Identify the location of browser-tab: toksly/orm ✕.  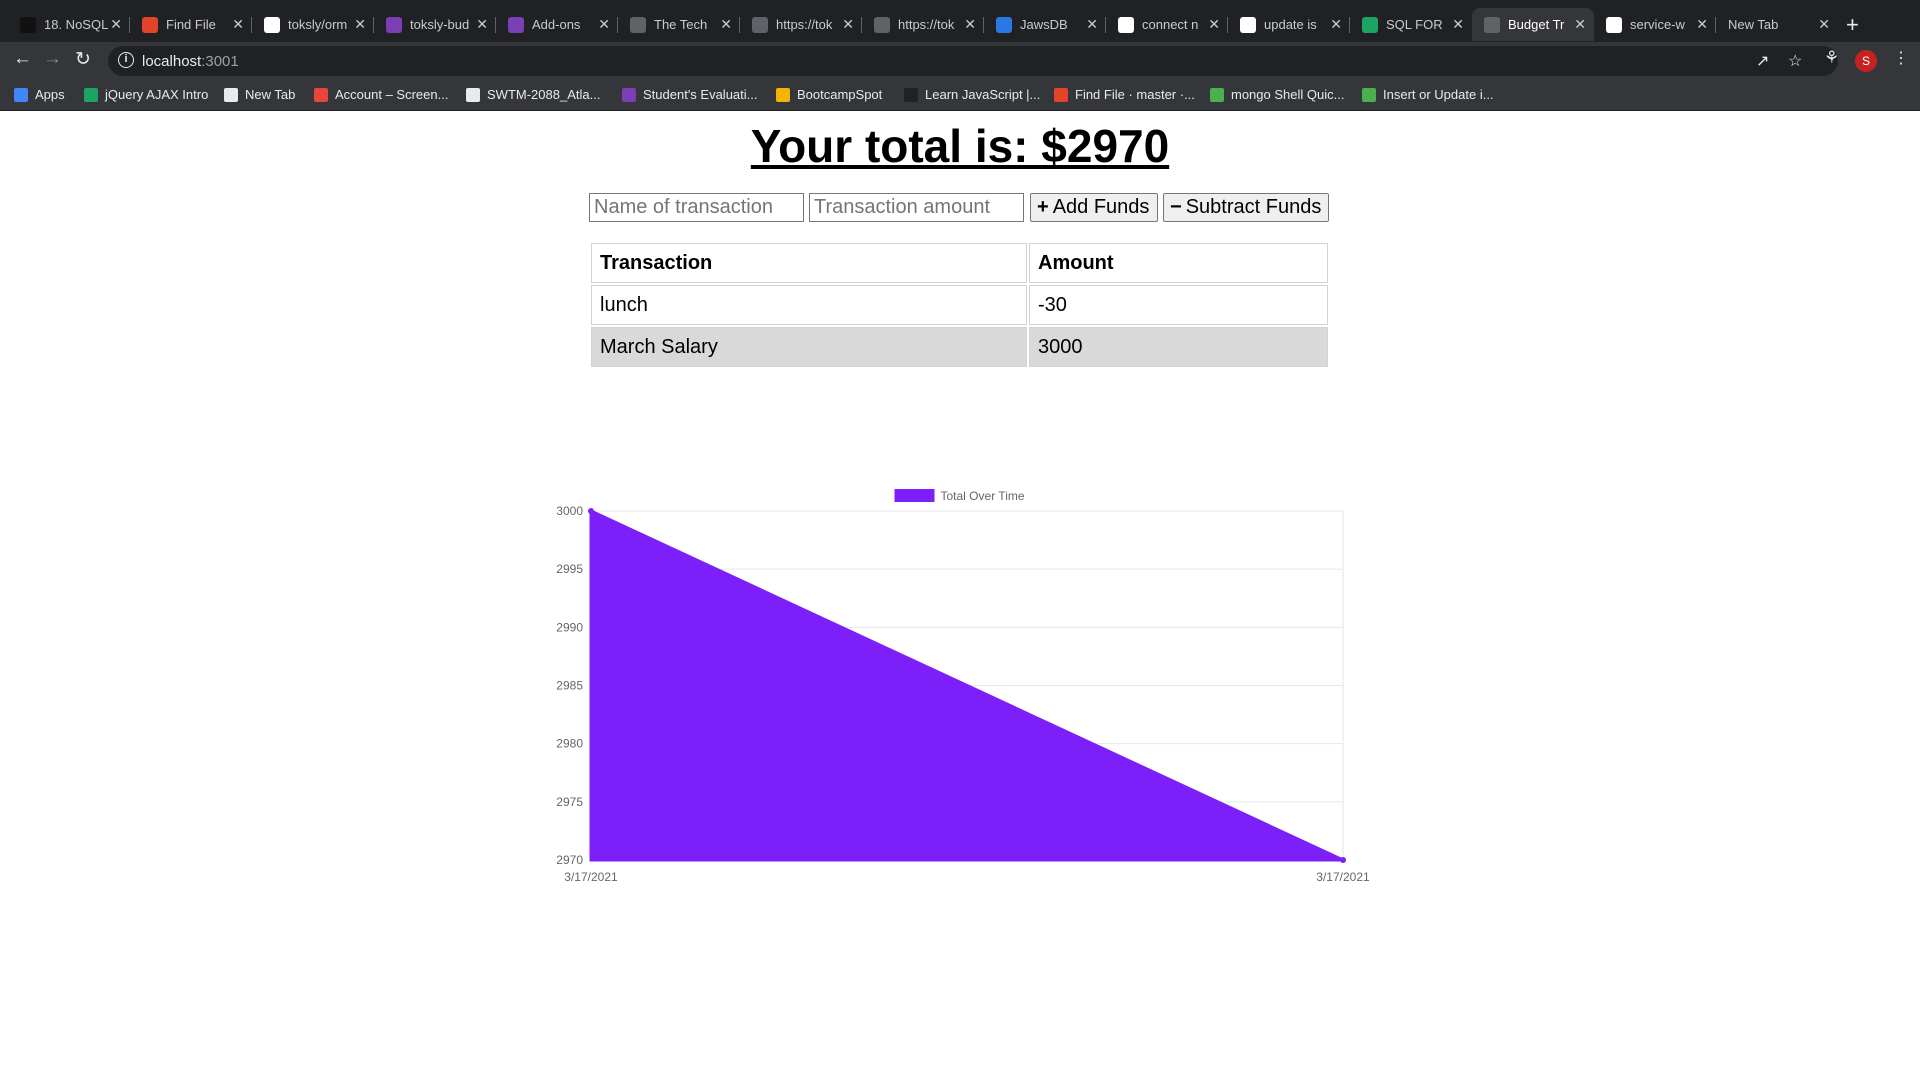
(313, 24).